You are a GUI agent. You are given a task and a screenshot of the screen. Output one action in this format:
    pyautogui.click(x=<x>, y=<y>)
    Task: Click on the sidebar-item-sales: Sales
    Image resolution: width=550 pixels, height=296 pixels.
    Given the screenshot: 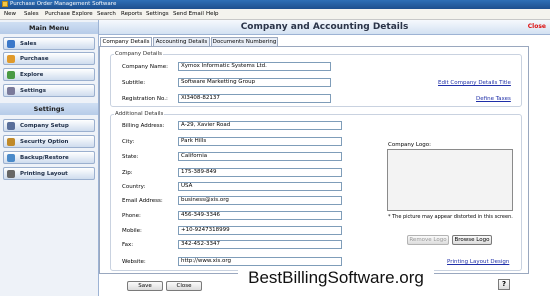 What is the action you would take?
    pyautogui.click(x=49, y=43)
    